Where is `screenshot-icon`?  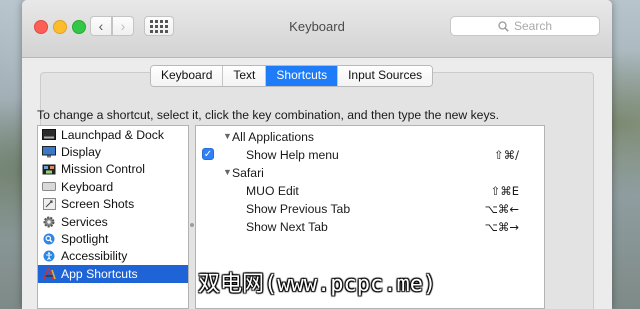 screenshot-icon is located at coordinates (49, 204).